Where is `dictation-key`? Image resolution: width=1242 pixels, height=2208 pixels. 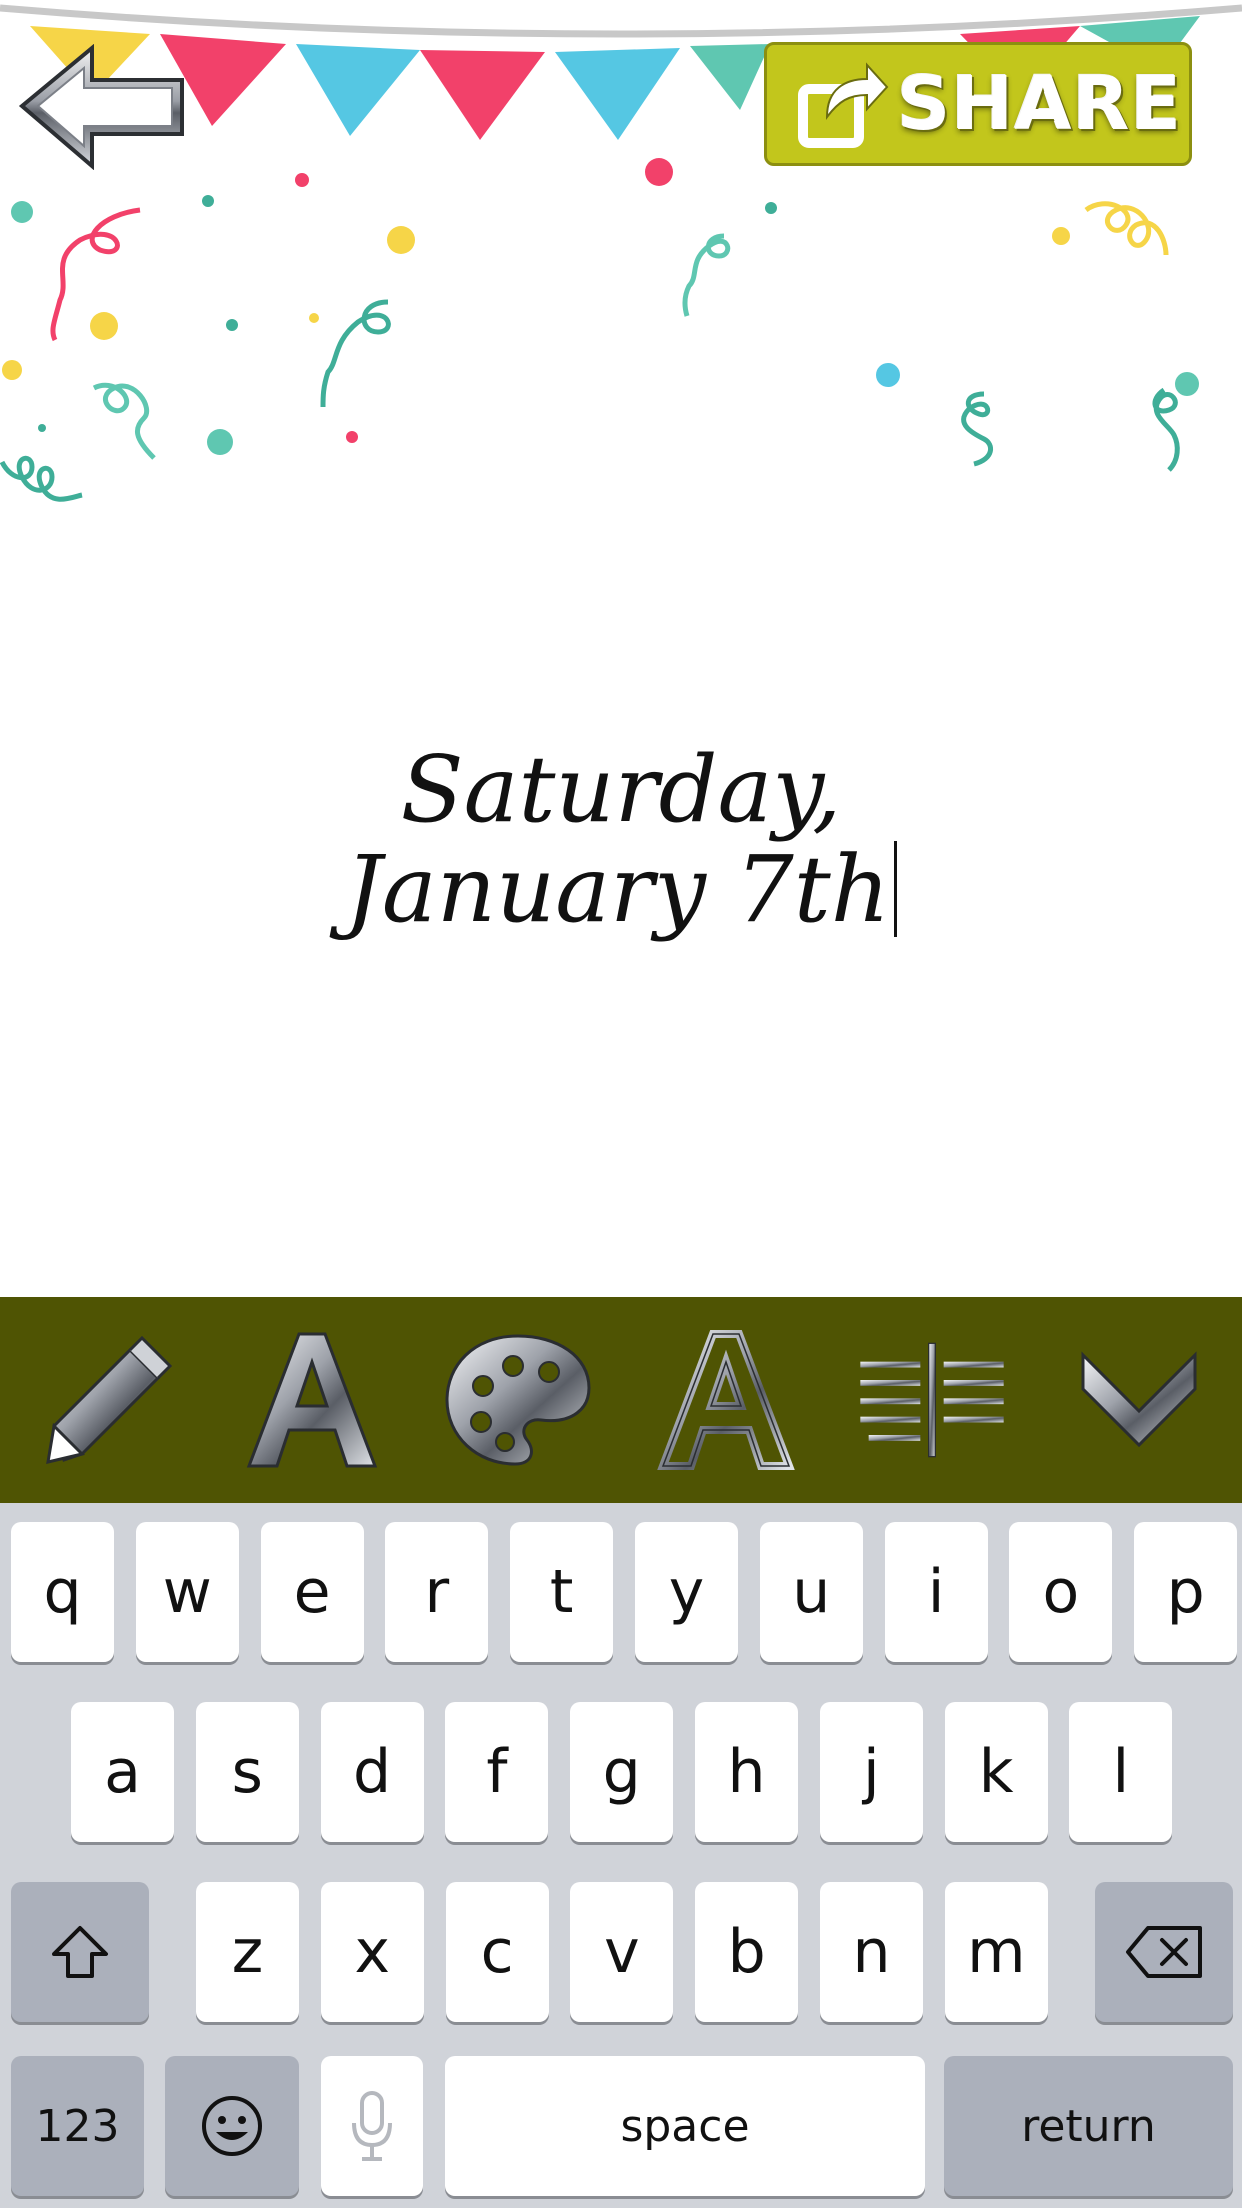 dictation-key is located at coordinates (372, 2126).